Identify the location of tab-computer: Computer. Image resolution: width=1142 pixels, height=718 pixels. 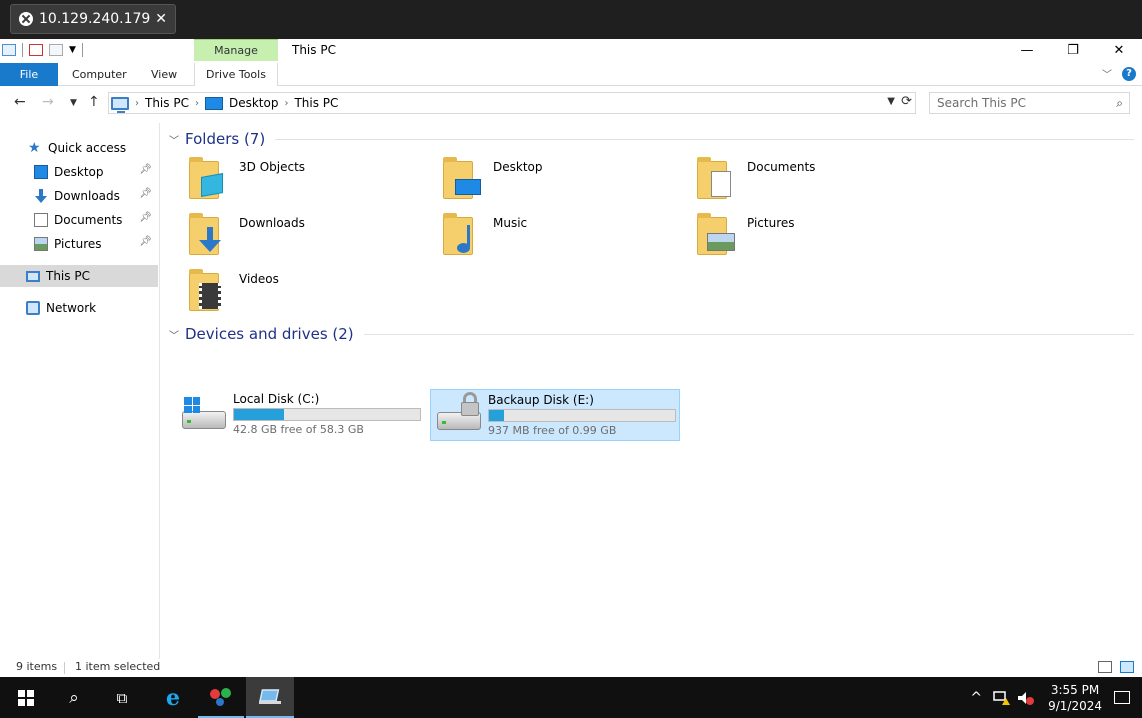
(99, 74).